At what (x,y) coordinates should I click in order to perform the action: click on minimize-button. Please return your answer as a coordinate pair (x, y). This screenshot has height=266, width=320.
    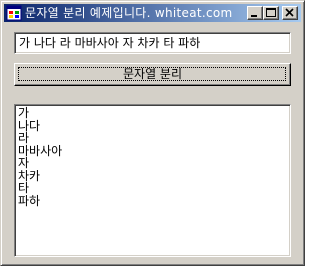
    Looking at the image, I should click on (255, 13).